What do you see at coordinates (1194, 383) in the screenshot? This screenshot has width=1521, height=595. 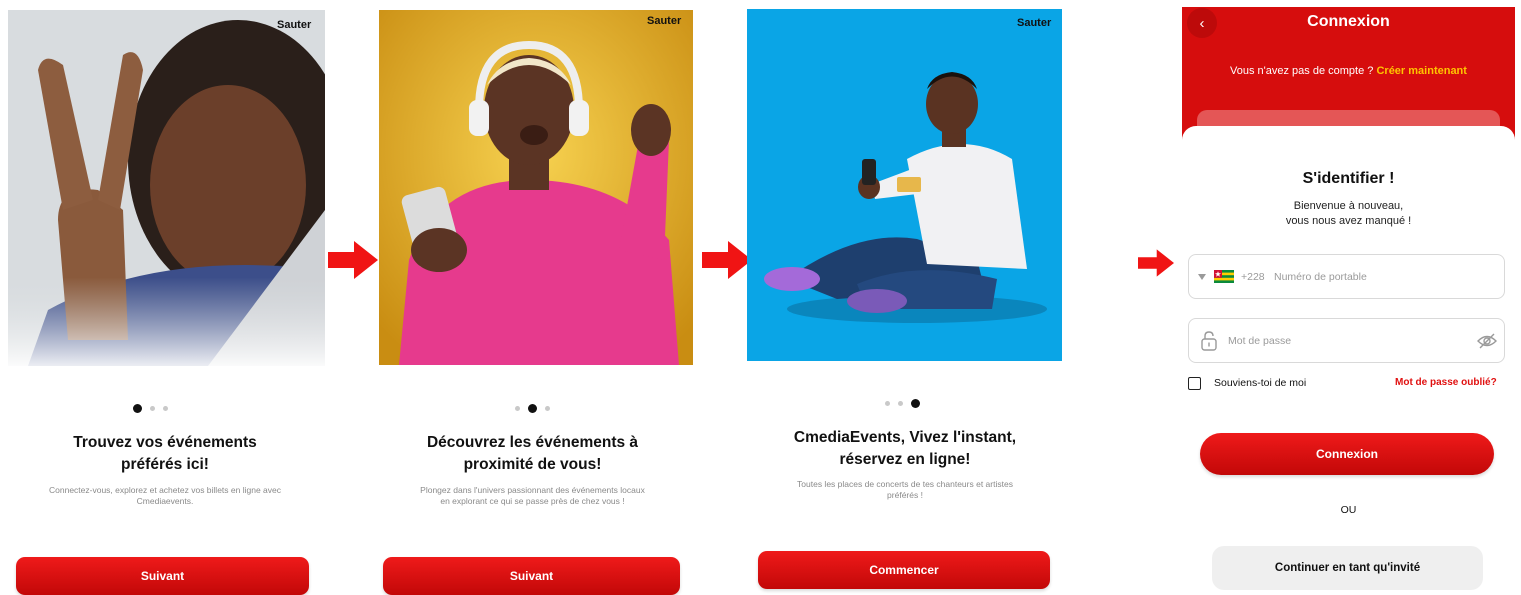 I see `remember-me-checkbox` at bounding box center [1194, 383].